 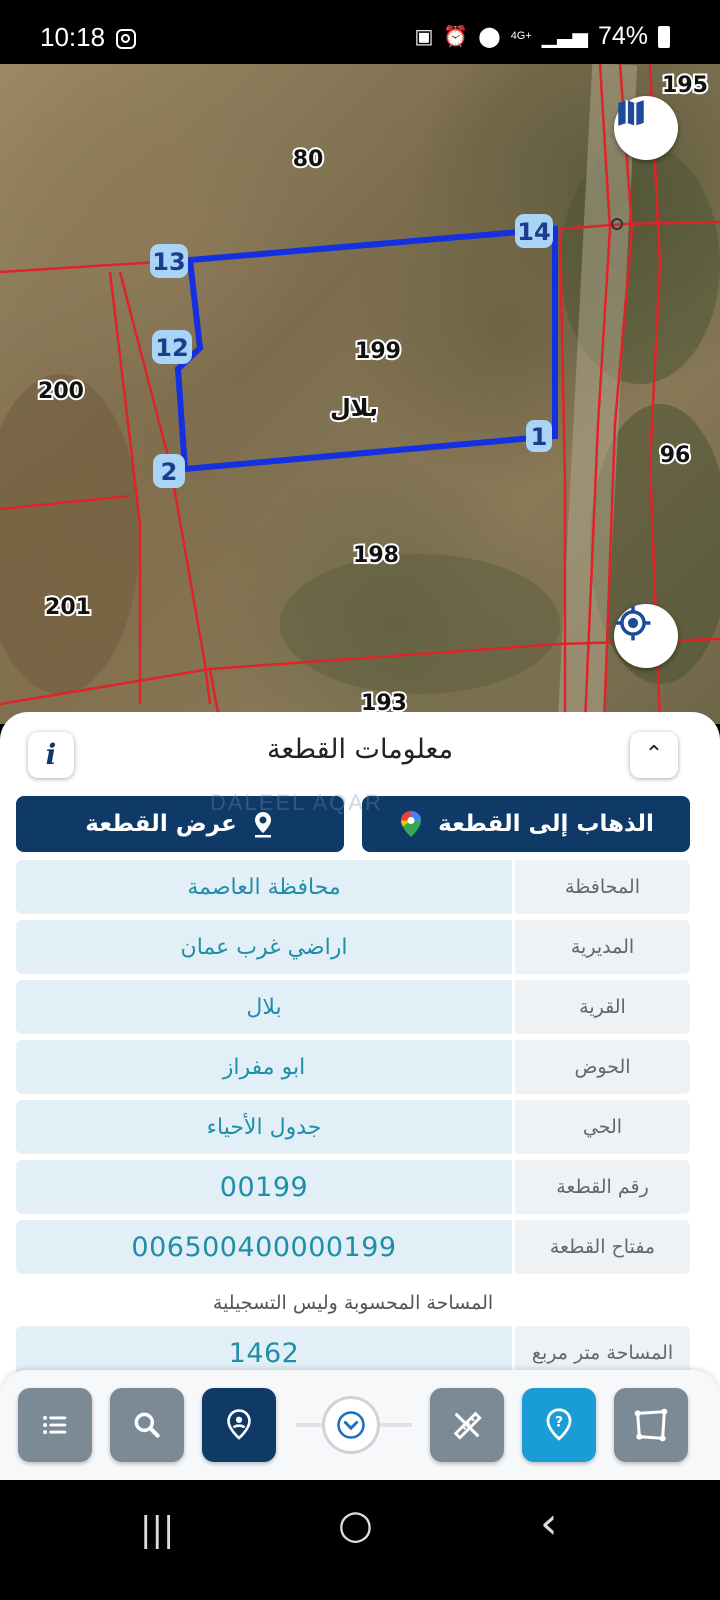 I want to click on network-type: 4G+, so click(x=521, y=36).